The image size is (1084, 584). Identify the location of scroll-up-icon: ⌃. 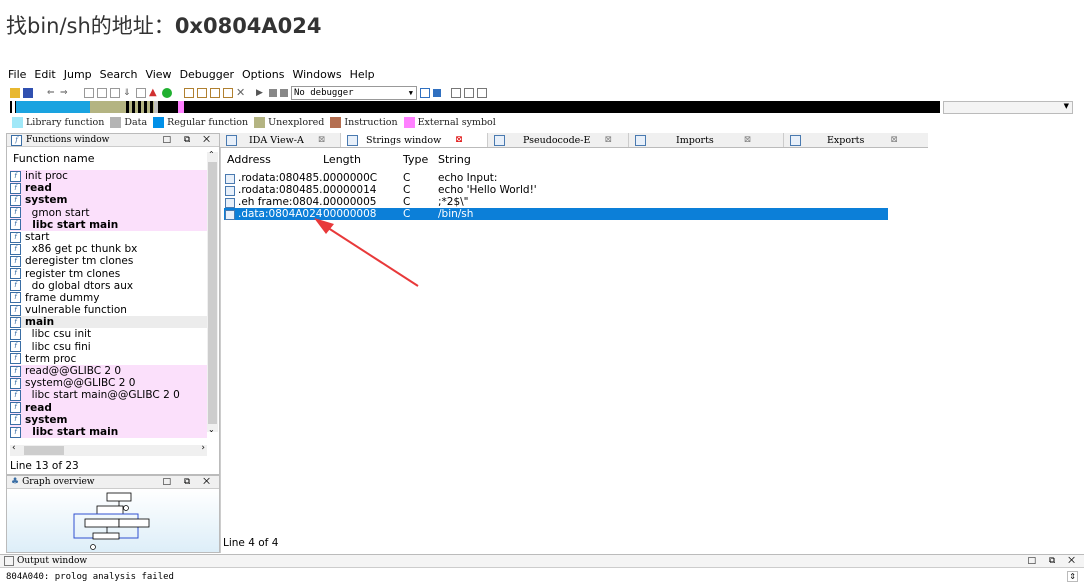
(211, 154).